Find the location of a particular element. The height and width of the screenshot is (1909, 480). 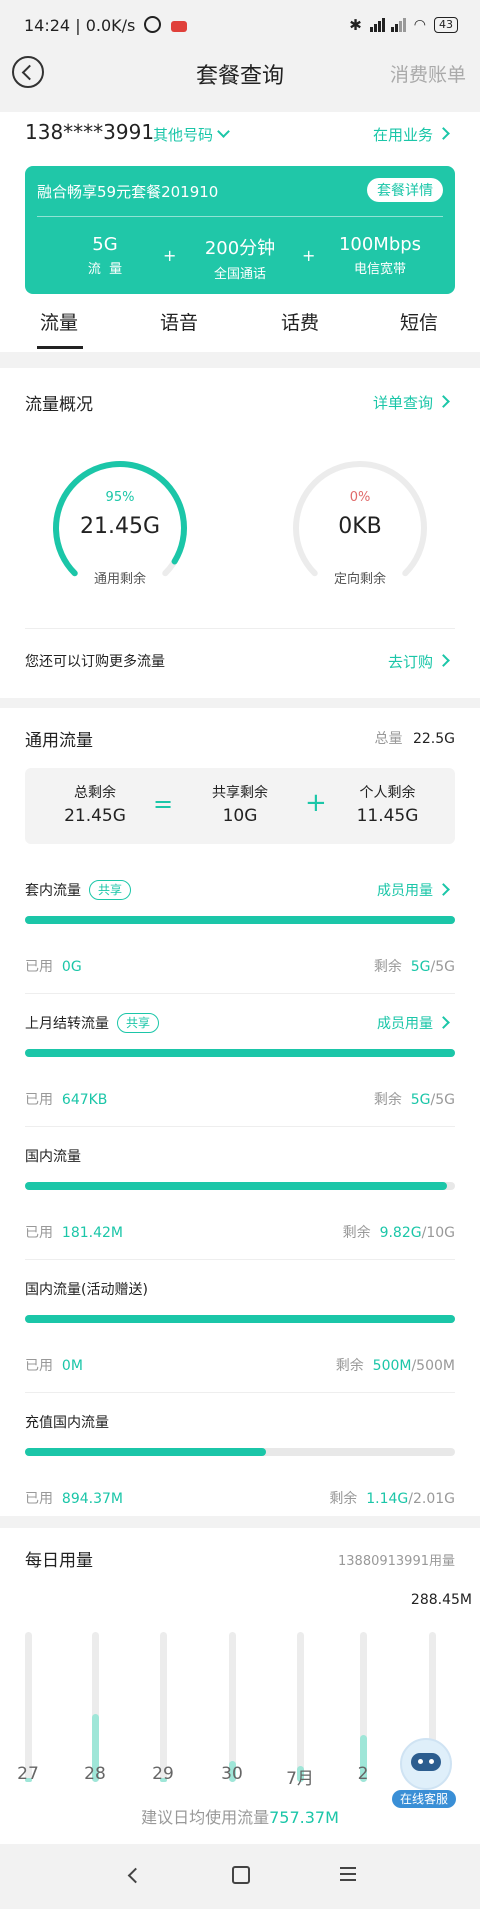

plan-item-label: 全国通话 is located at coordinates (239, 274).